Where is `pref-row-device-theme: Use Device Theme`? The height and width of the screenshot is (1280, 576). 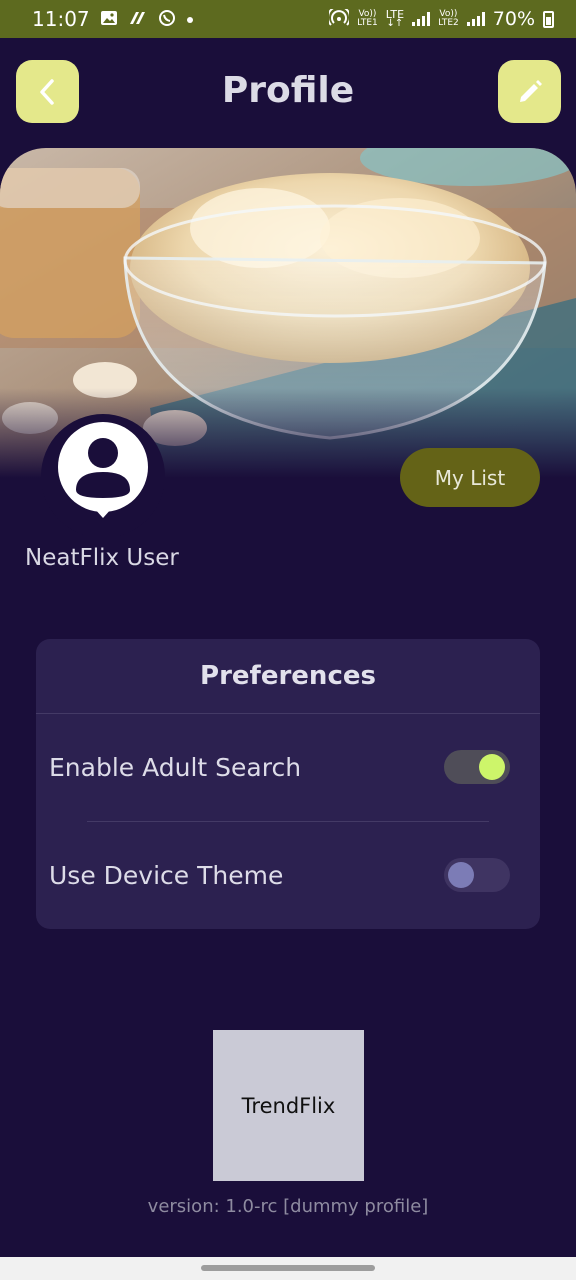 pref-row-device-theme: Use Device Theme is located at coordinates (288, 875).